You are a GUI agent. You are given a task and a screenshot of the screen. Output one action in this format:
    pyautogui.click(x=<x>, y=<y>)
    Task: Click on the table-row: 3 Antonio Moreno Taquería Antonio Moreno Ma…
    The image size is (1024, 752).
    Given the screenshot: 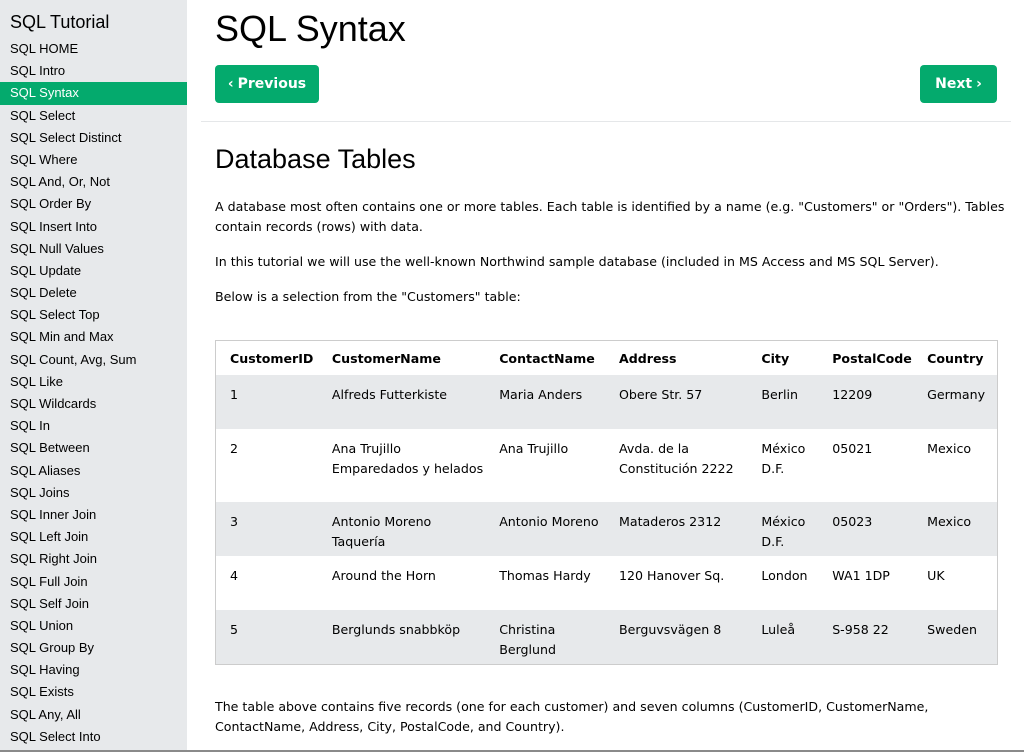 What is the action you would take?
    pyautogui.click(x=606, y=529)
    